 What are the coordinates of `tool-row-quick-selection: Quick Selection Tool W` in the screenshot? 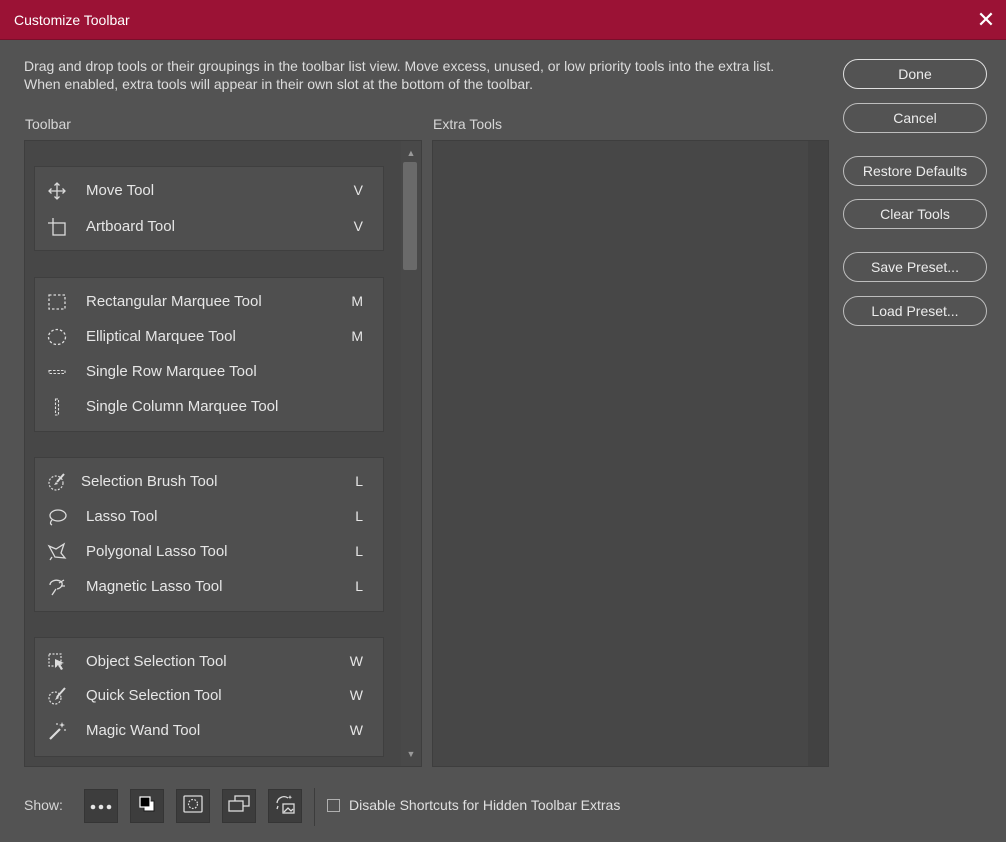 It's located at (209, 695).